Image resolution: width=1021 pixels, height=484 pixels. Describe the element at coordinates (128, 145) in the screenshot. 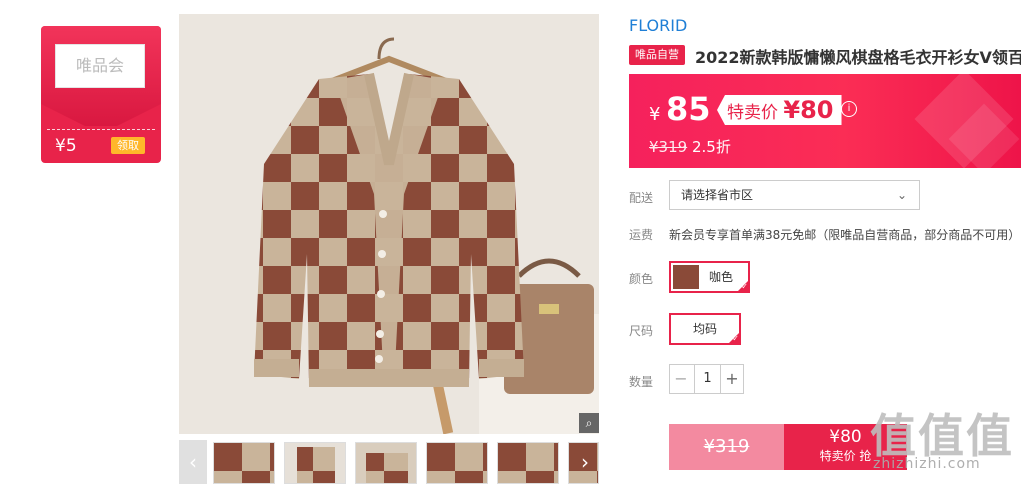

I see `claim-coupon-button: 领取` at that location.